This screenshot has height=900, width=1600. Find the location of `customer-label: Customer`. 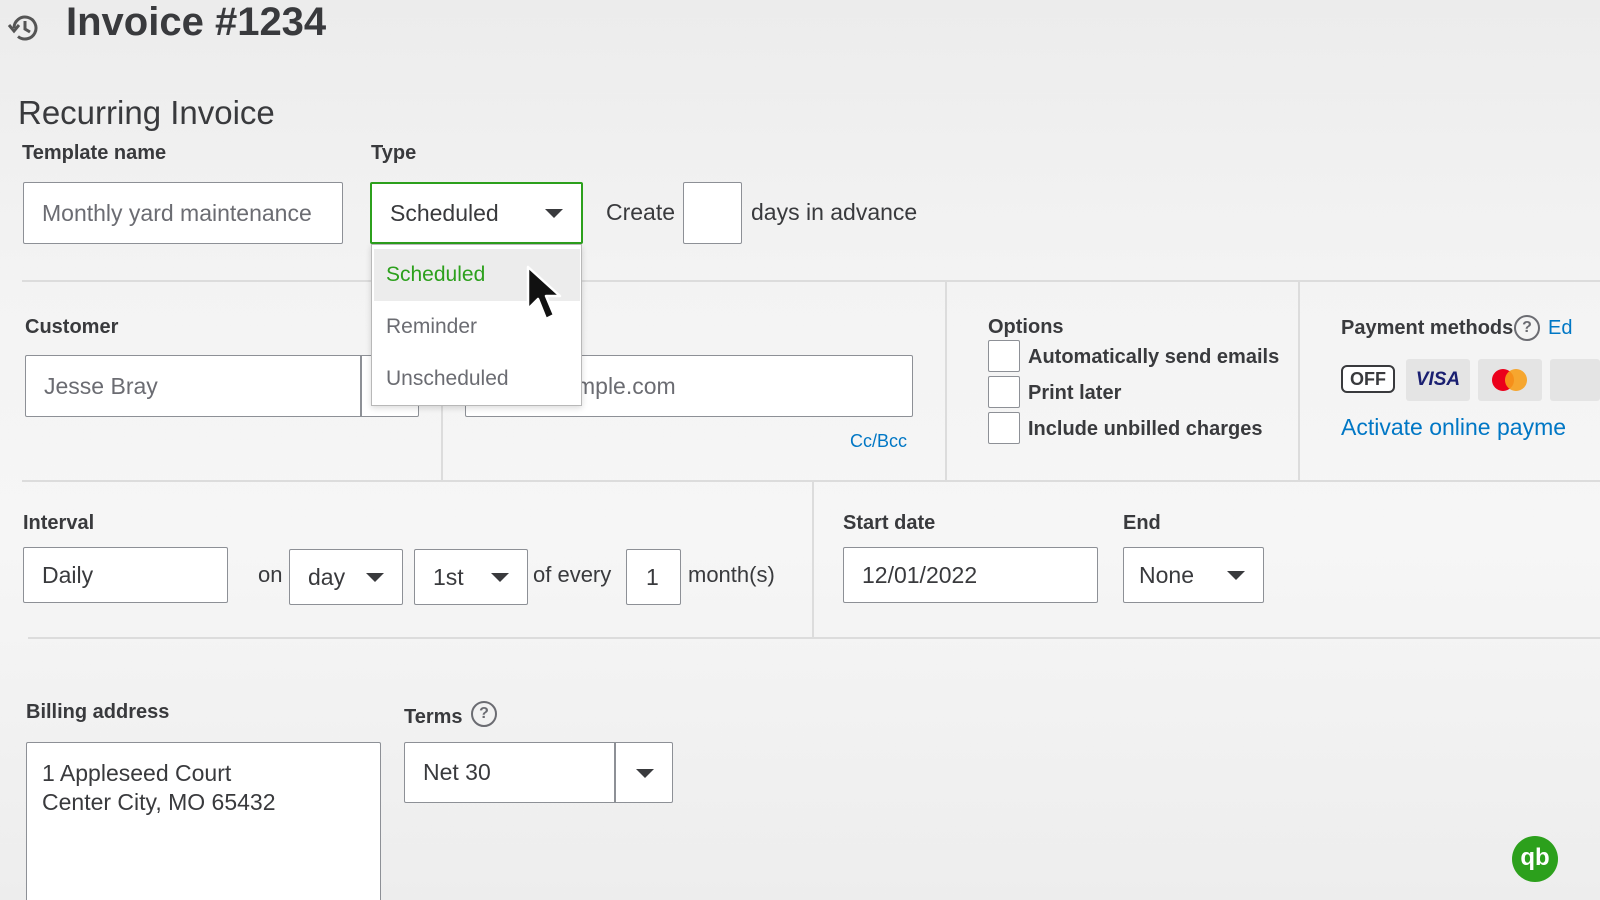

customer-label: Customer is located at coordinates (72, 327).